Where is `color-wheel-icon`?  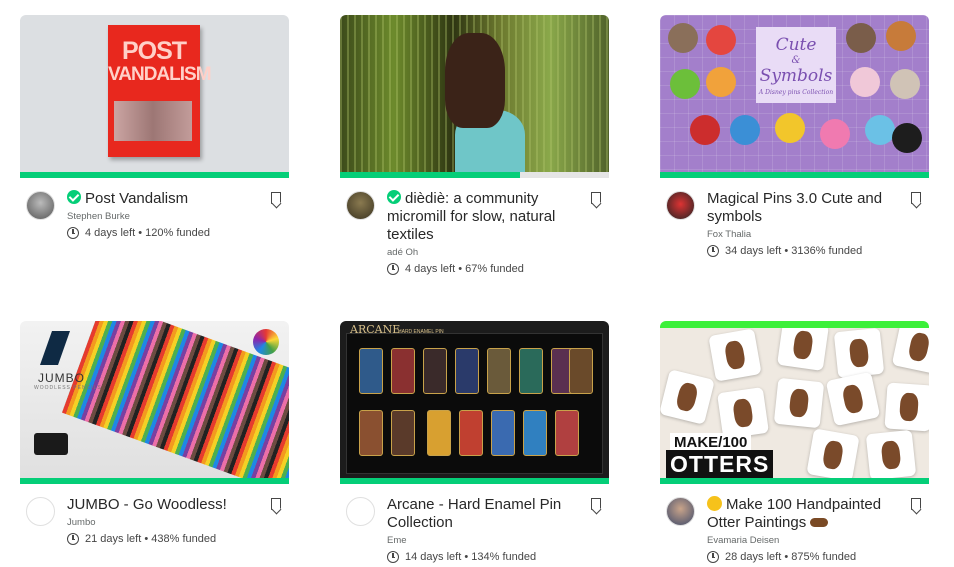 color-wheel-icon is located at coordinates (266, 342).